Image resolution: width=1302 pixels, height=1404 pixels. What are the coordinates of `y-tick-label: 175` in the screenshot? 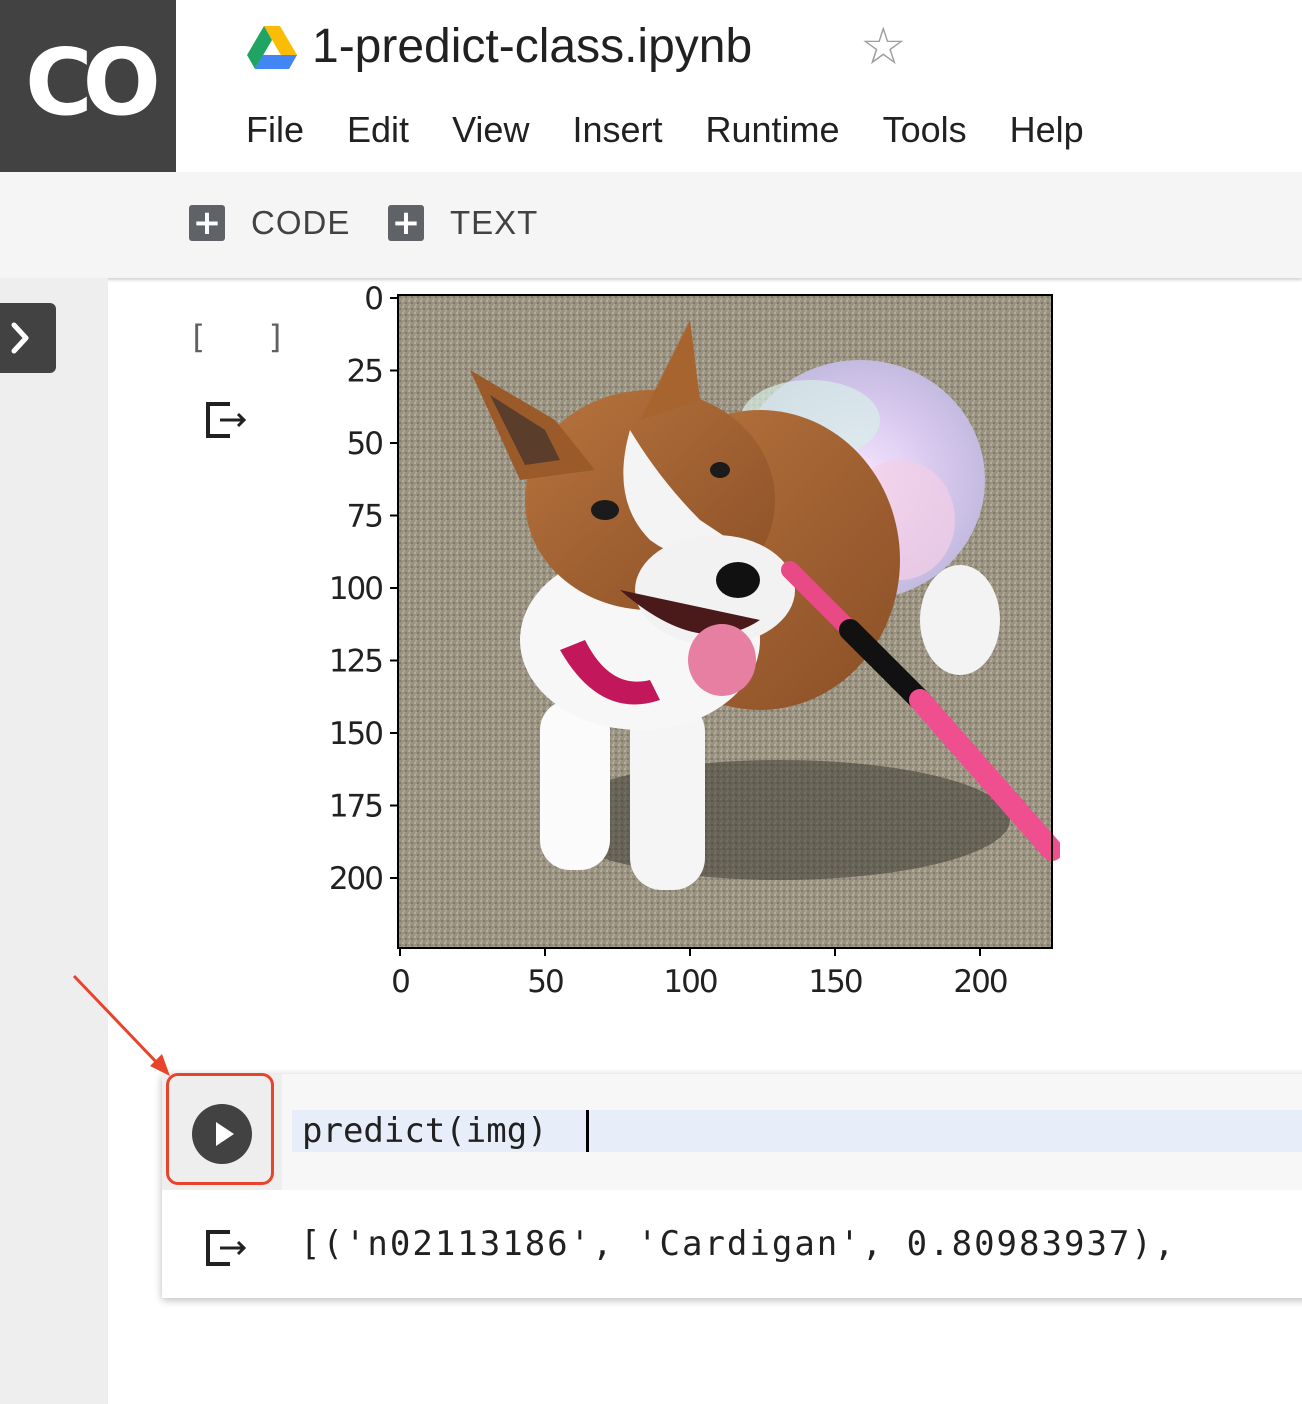 It's located at (355, 807).